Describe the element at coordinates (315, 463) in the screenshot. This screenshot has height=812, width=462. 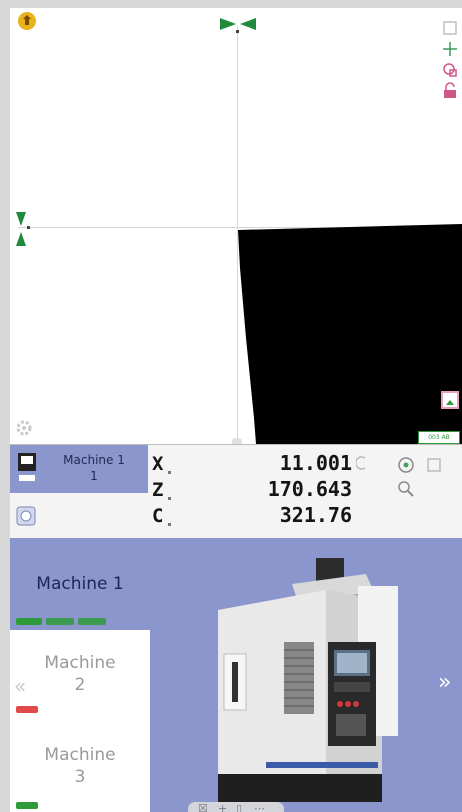
I see `axis-value: 11.001` at that location.